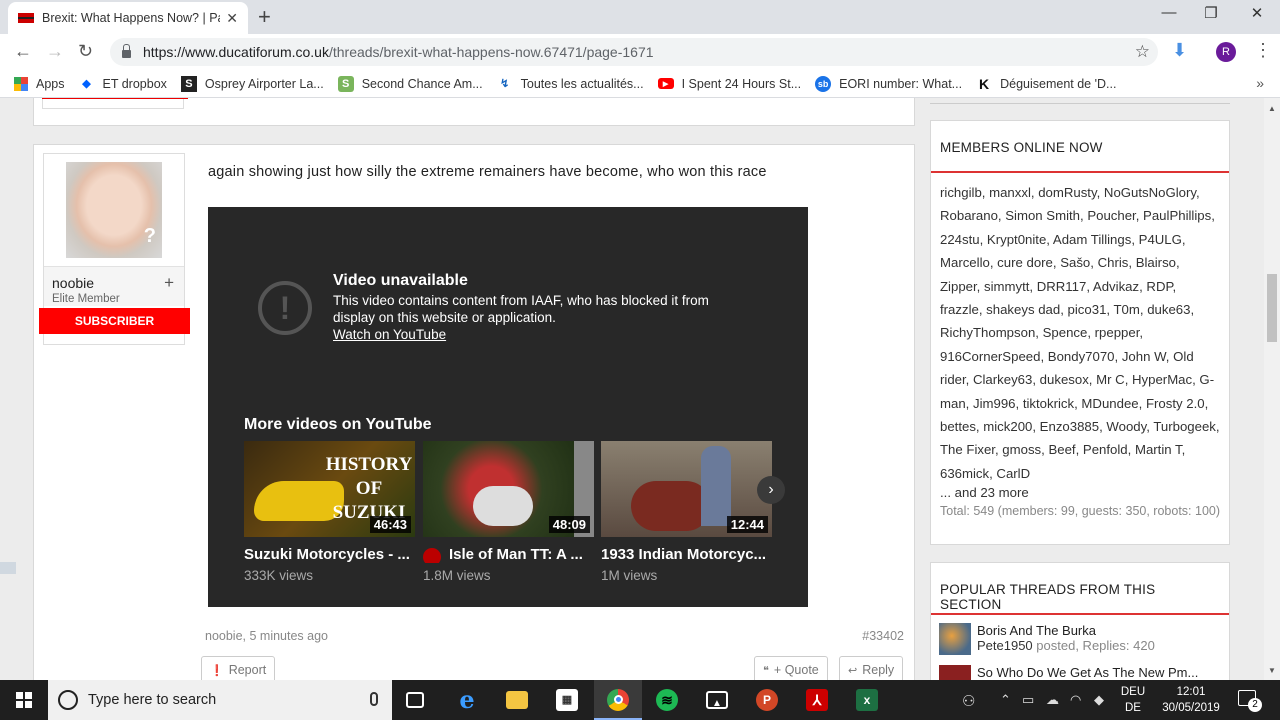 Image resolution: width=1280 pixels, height=720 pixels. I want to click on microphone-icon, so click(374, 699).